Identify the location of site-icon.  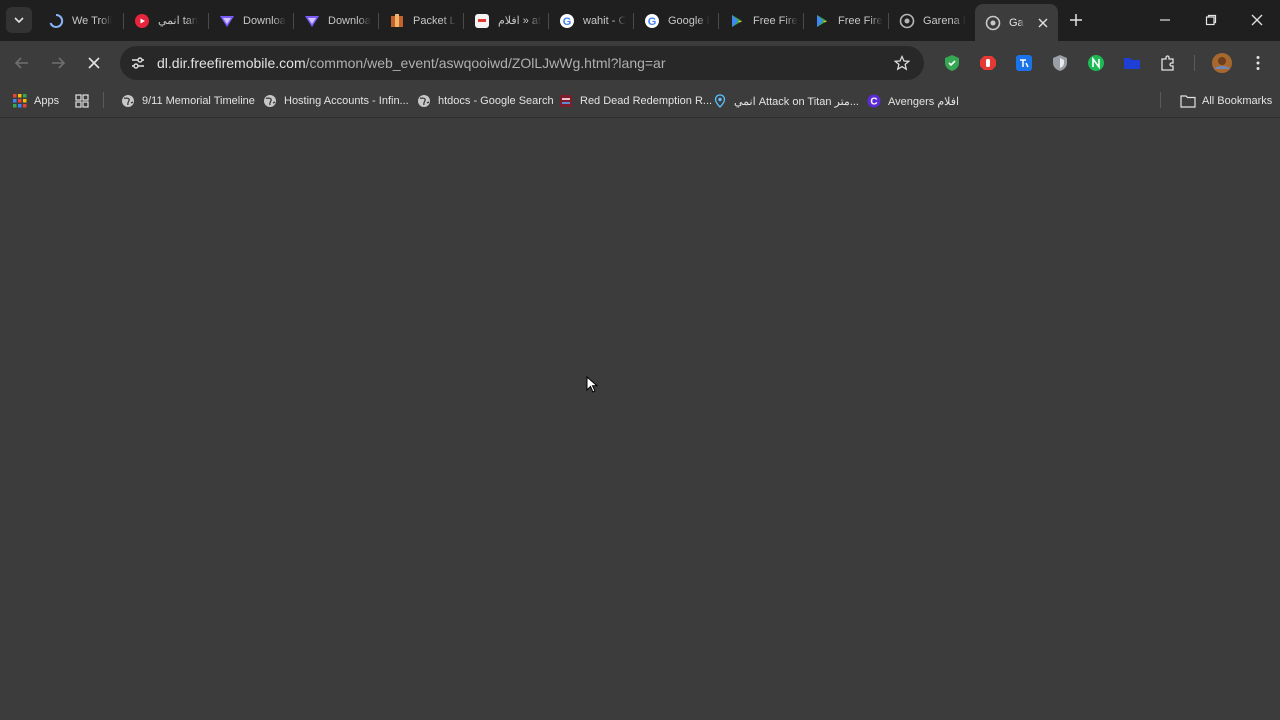
(482, 21).